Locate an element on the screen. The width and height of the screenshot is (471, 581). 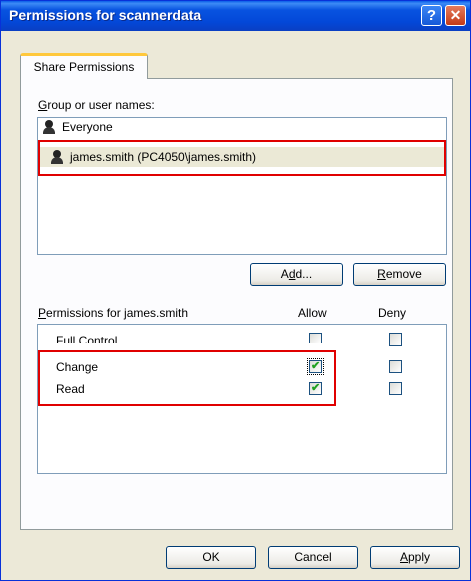
window-title: Permissions for scannerdata is located at coordinates (105, 15).